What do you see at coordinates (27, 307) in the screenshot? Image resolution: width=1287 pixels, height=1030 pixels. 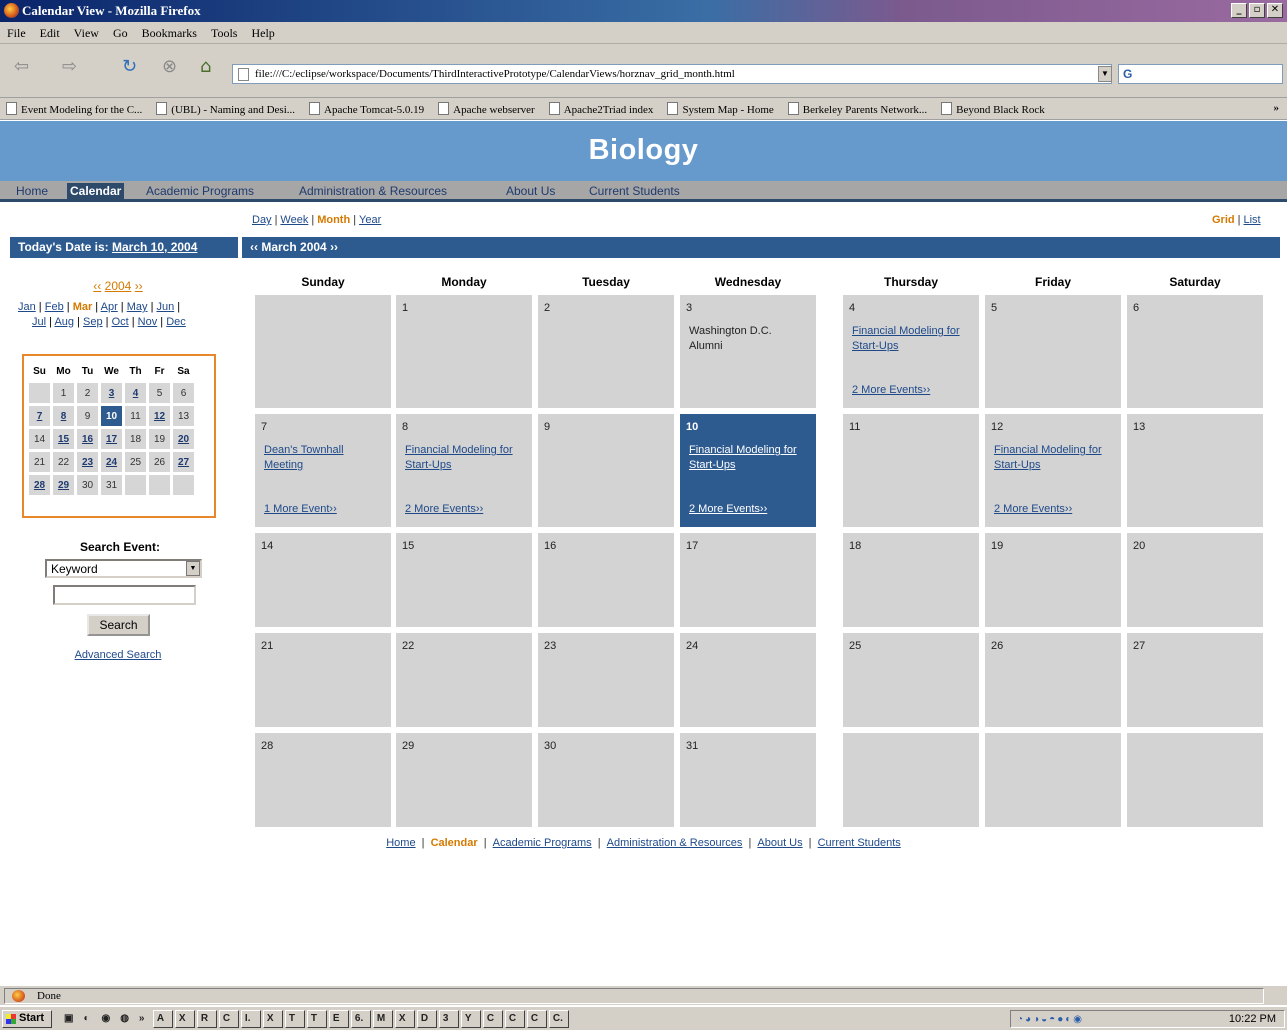 I see `month-link: Jan` at bounding box center [27, 307].